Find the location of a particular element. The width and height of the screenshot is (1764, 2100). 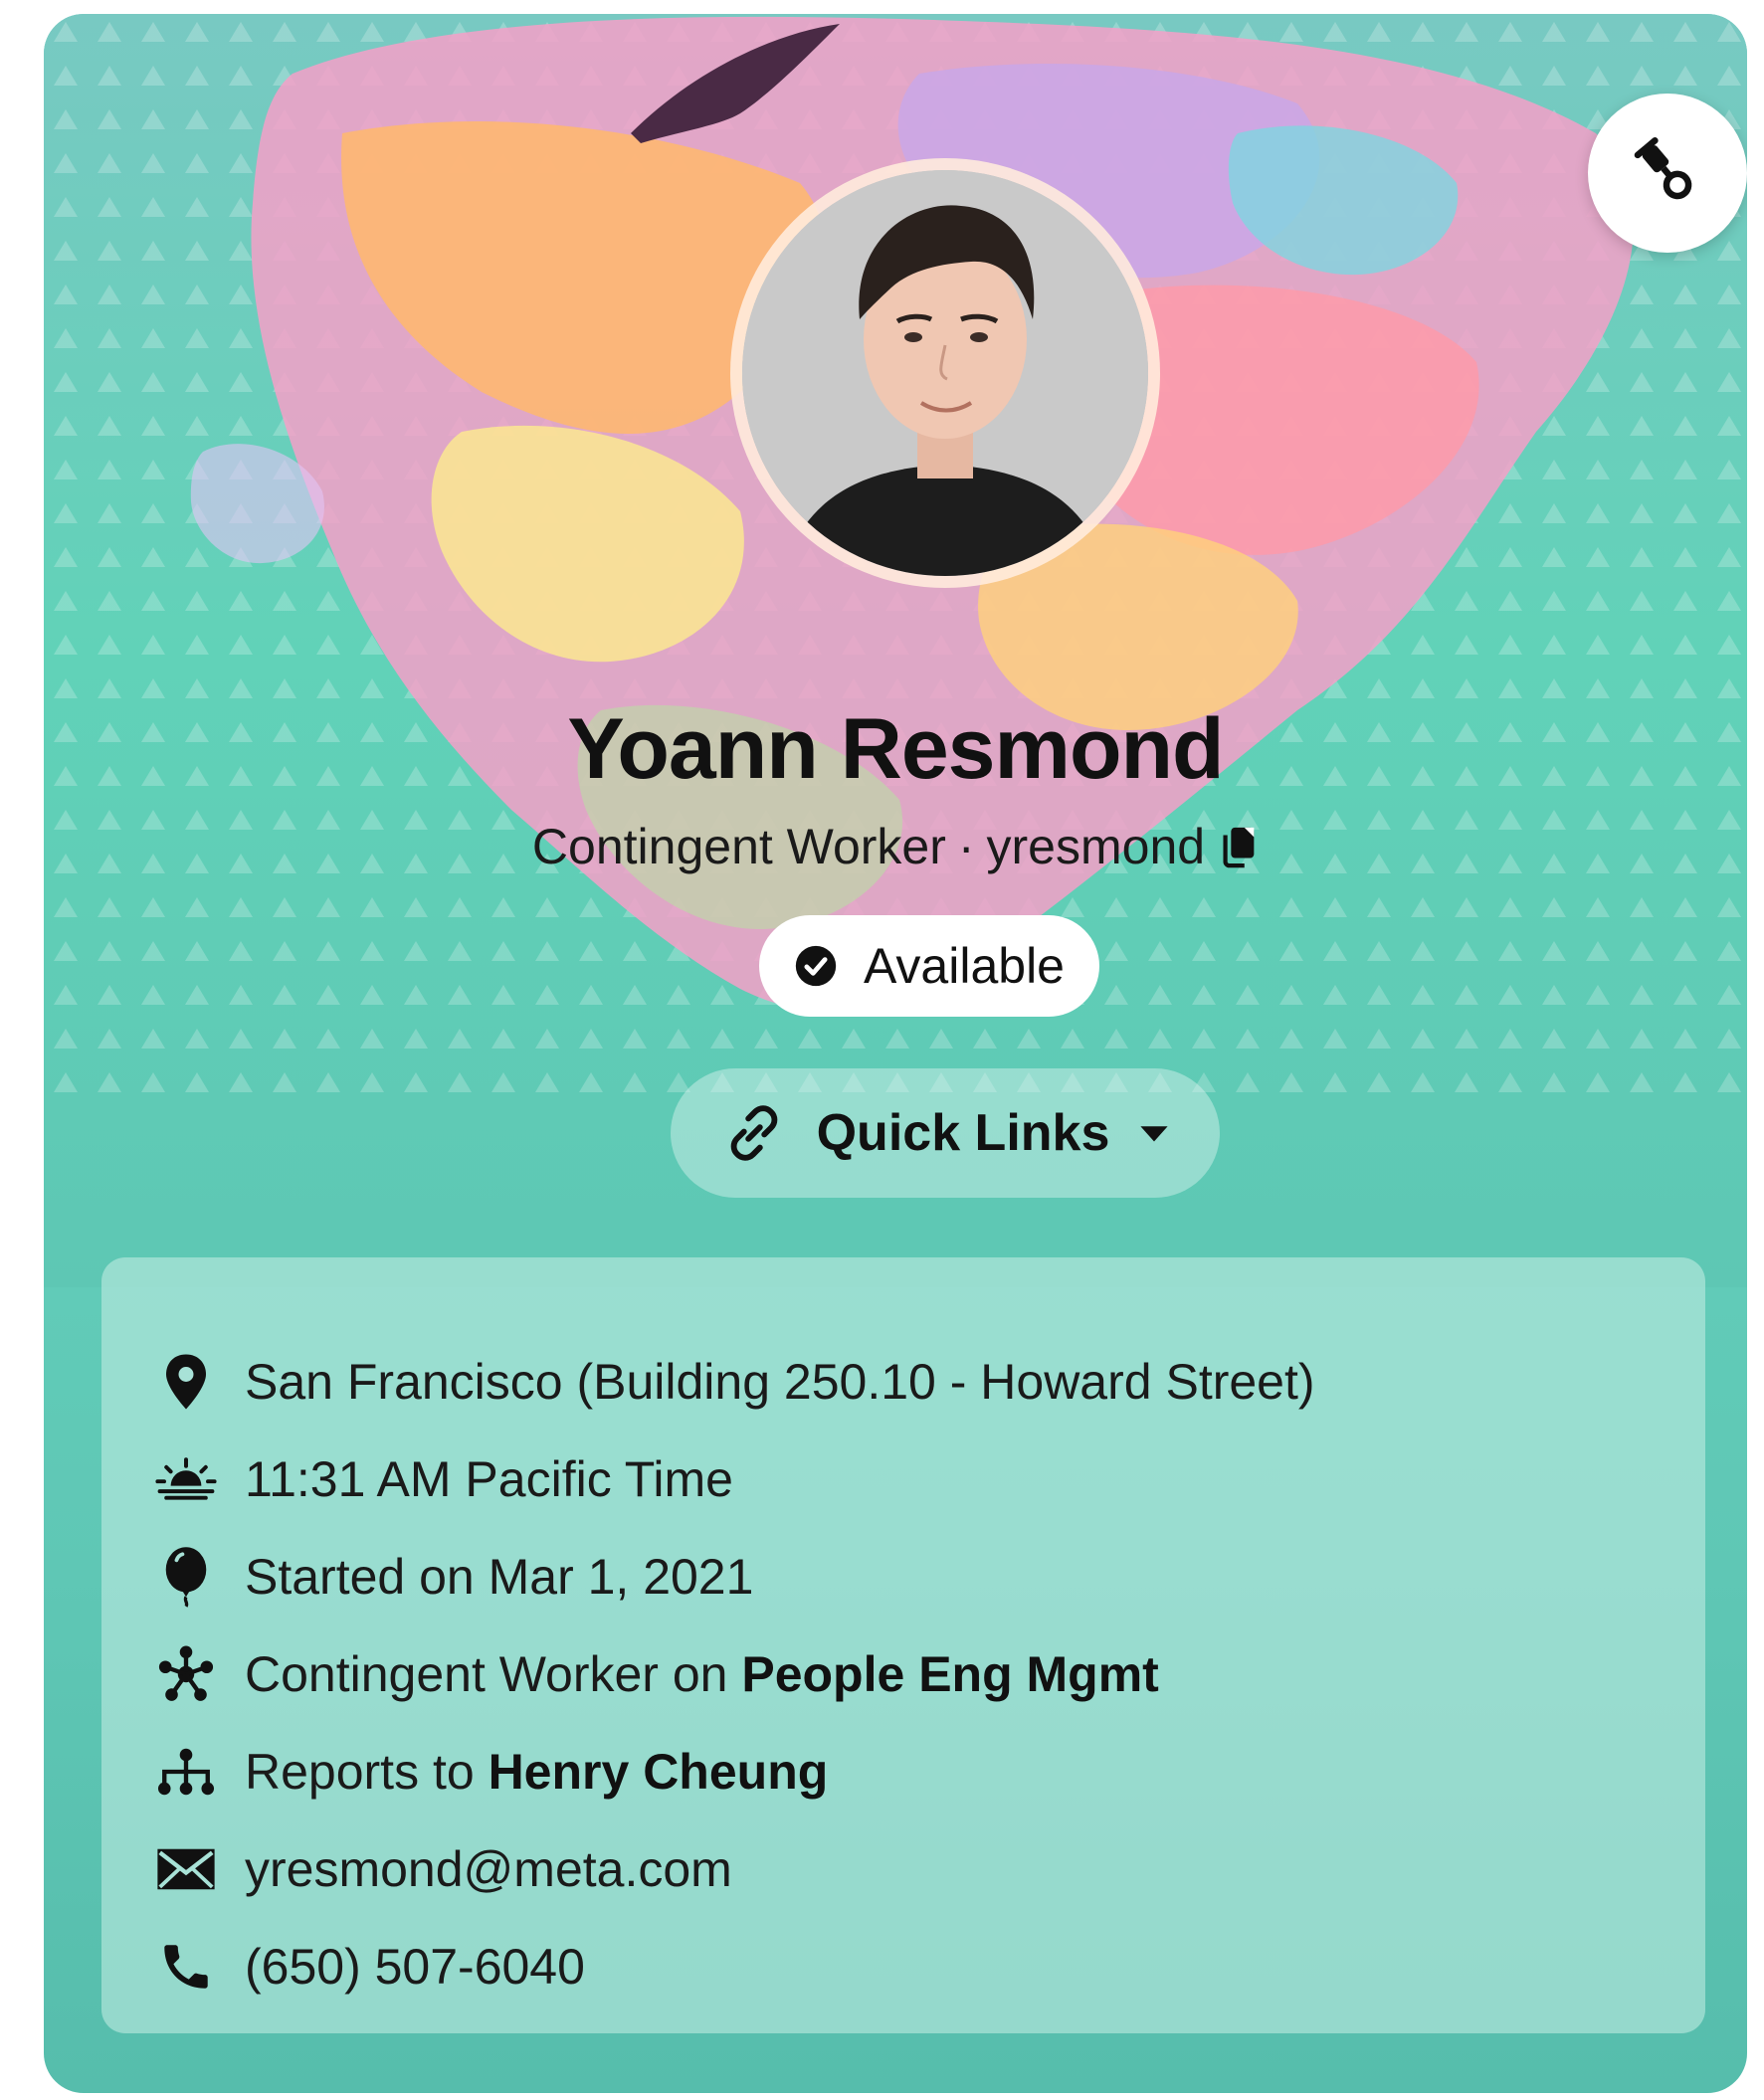

reports-row: Reports to Henry Cheung is located at coordinates (491, 1772).